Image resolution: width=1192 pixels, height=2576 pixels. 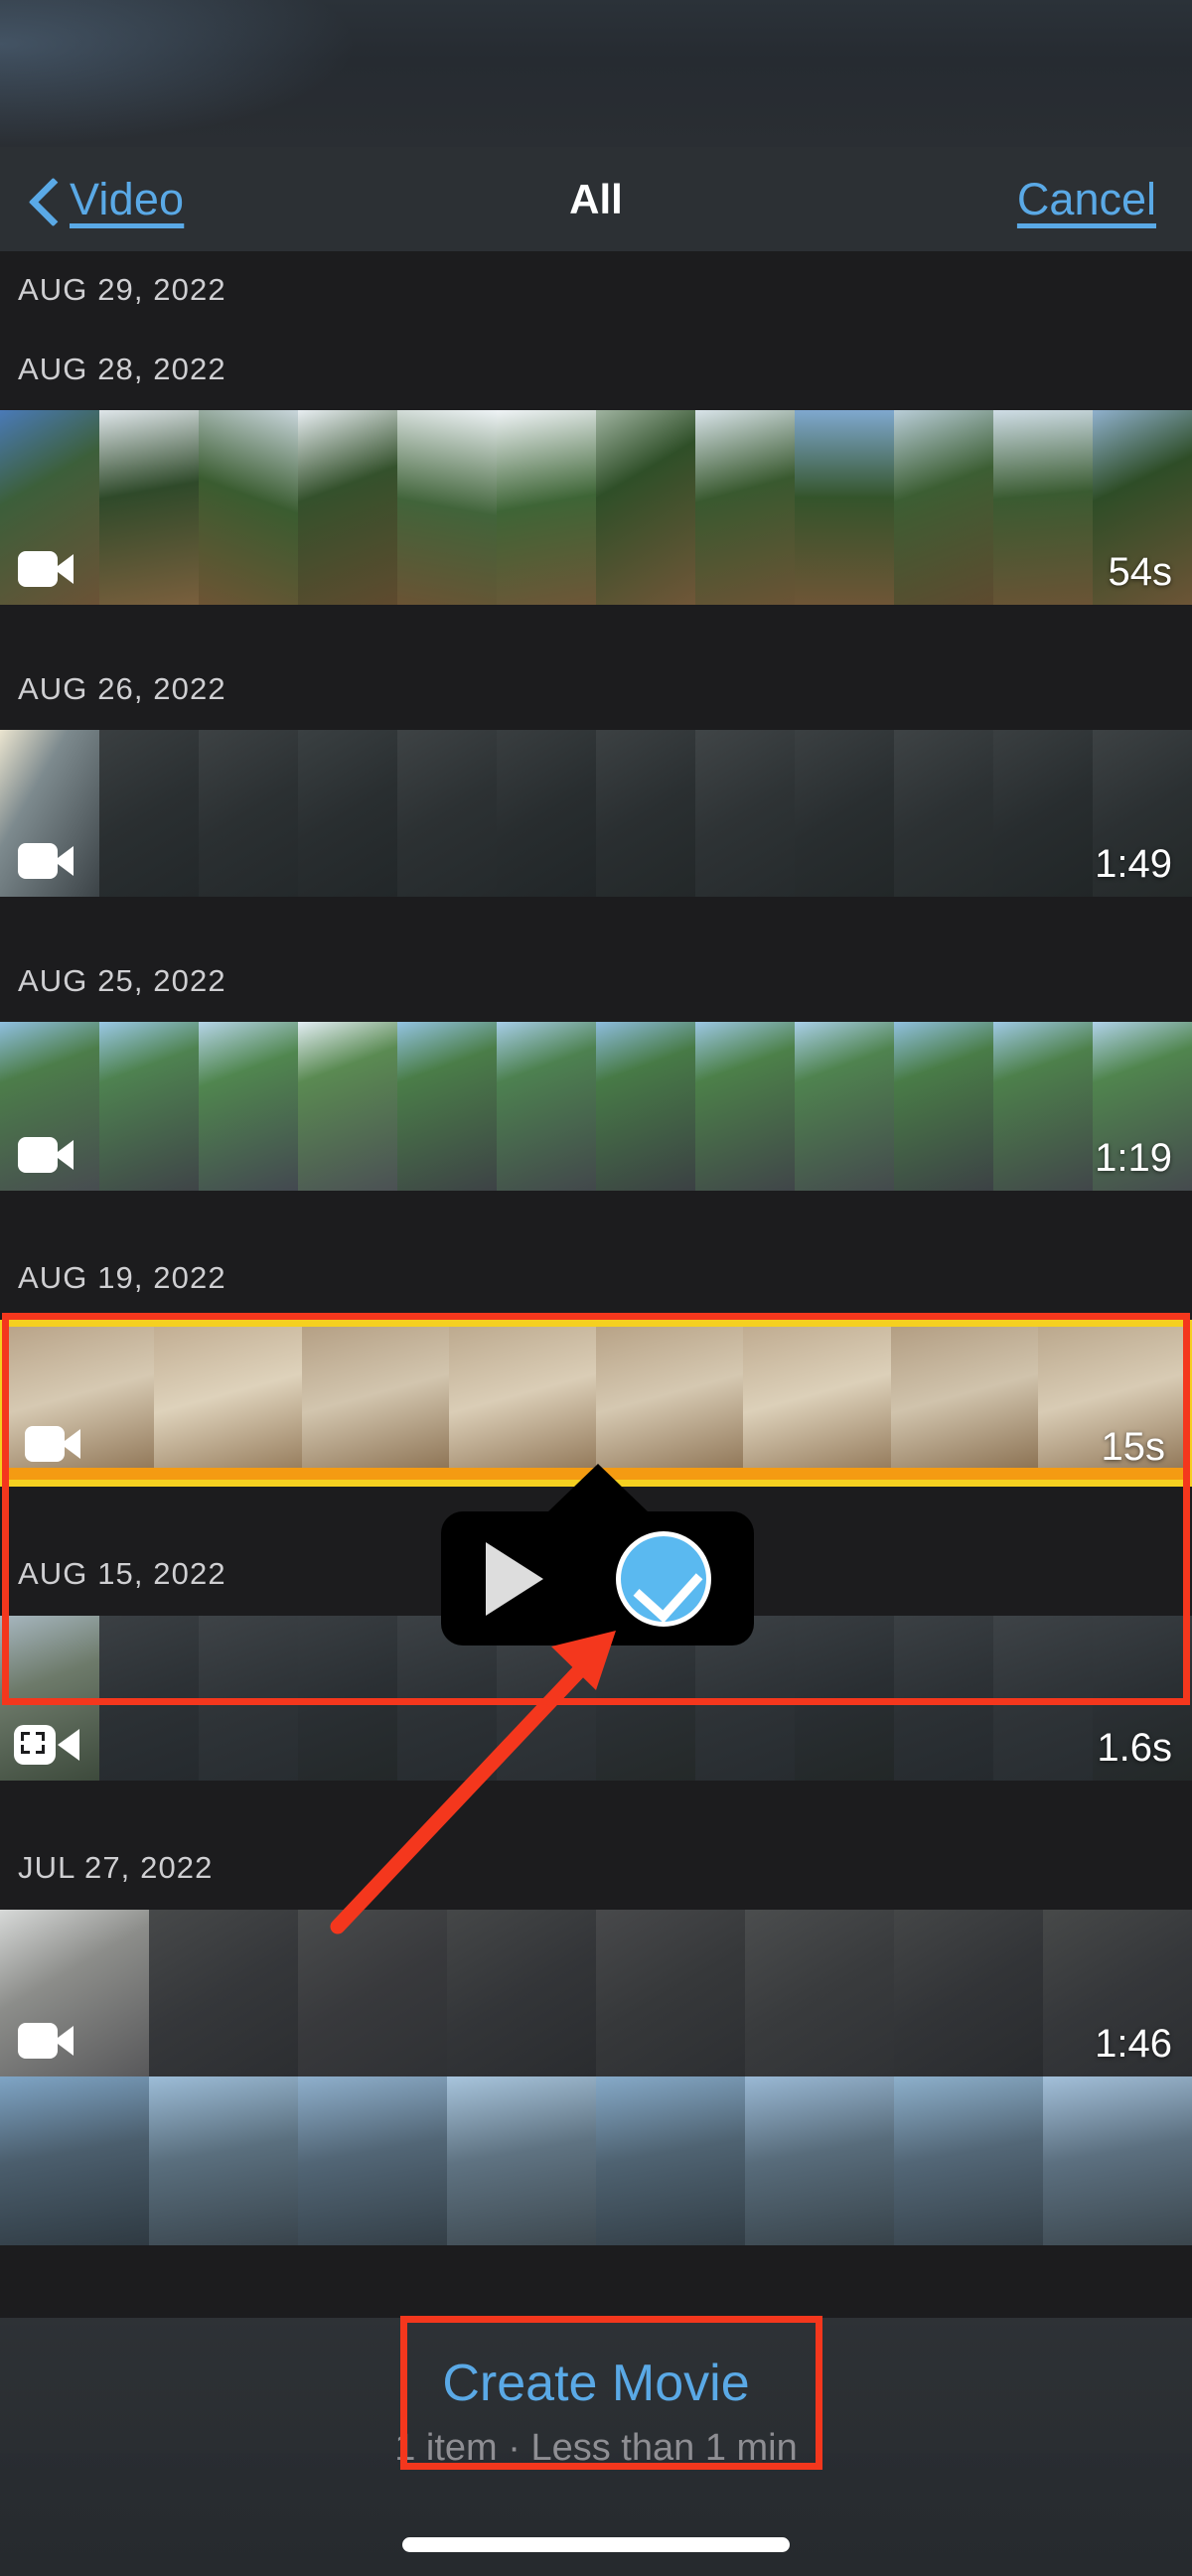 I want to click on home-indicator, so click(x=596, y=2544).